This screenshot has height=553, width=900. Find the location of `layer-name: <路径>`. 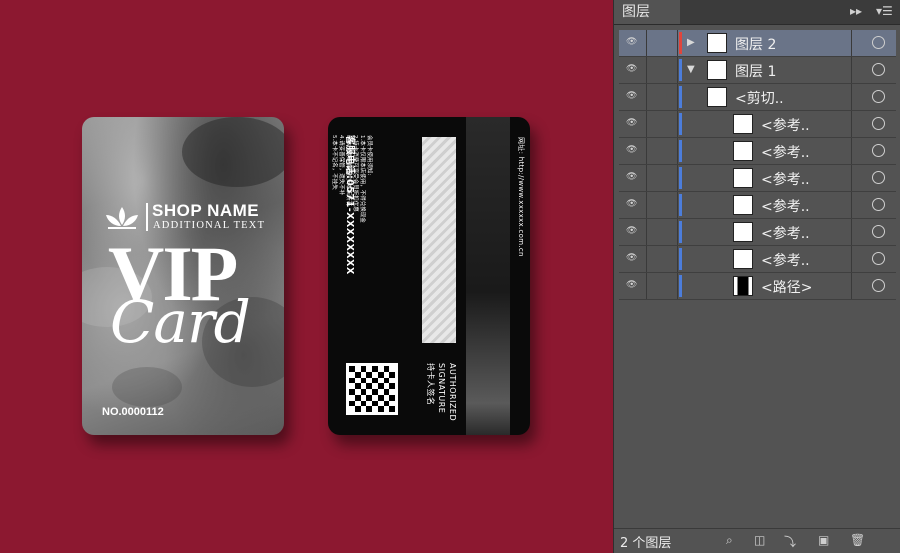

layer-name: <路径> is located at coordinates (786, 287).